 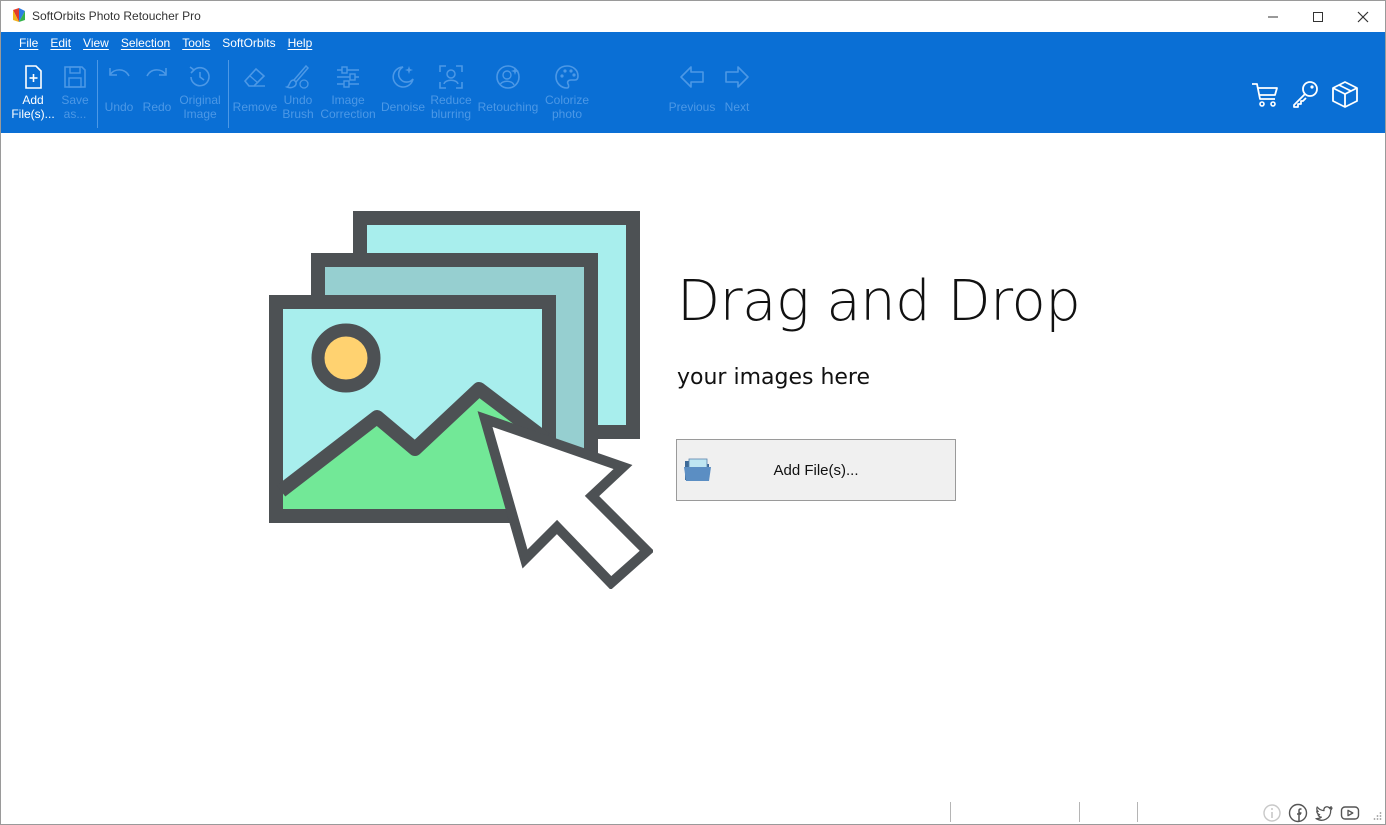 What do you see at coordinates (200, 107) in the screenshot?
I see `original-image-label: Original Image` at bounding box center [200, 107].